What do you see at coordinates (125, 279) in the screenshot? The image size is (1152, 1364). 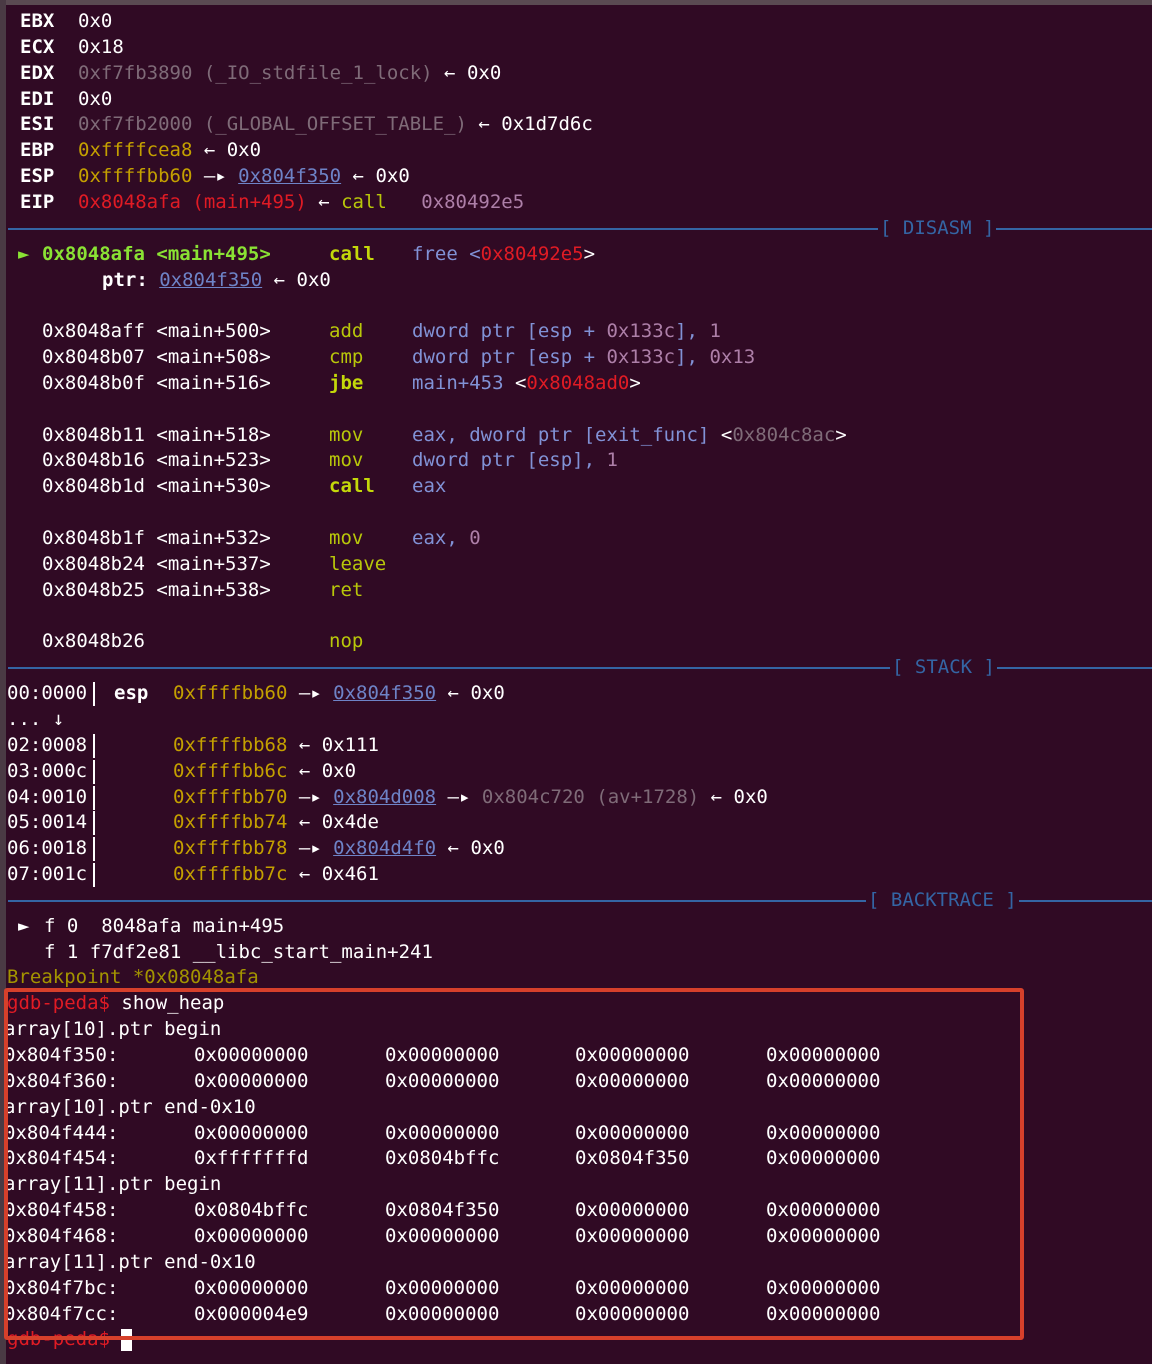 I see `ptr-label: ptr:` at bounding box center [125, 279].